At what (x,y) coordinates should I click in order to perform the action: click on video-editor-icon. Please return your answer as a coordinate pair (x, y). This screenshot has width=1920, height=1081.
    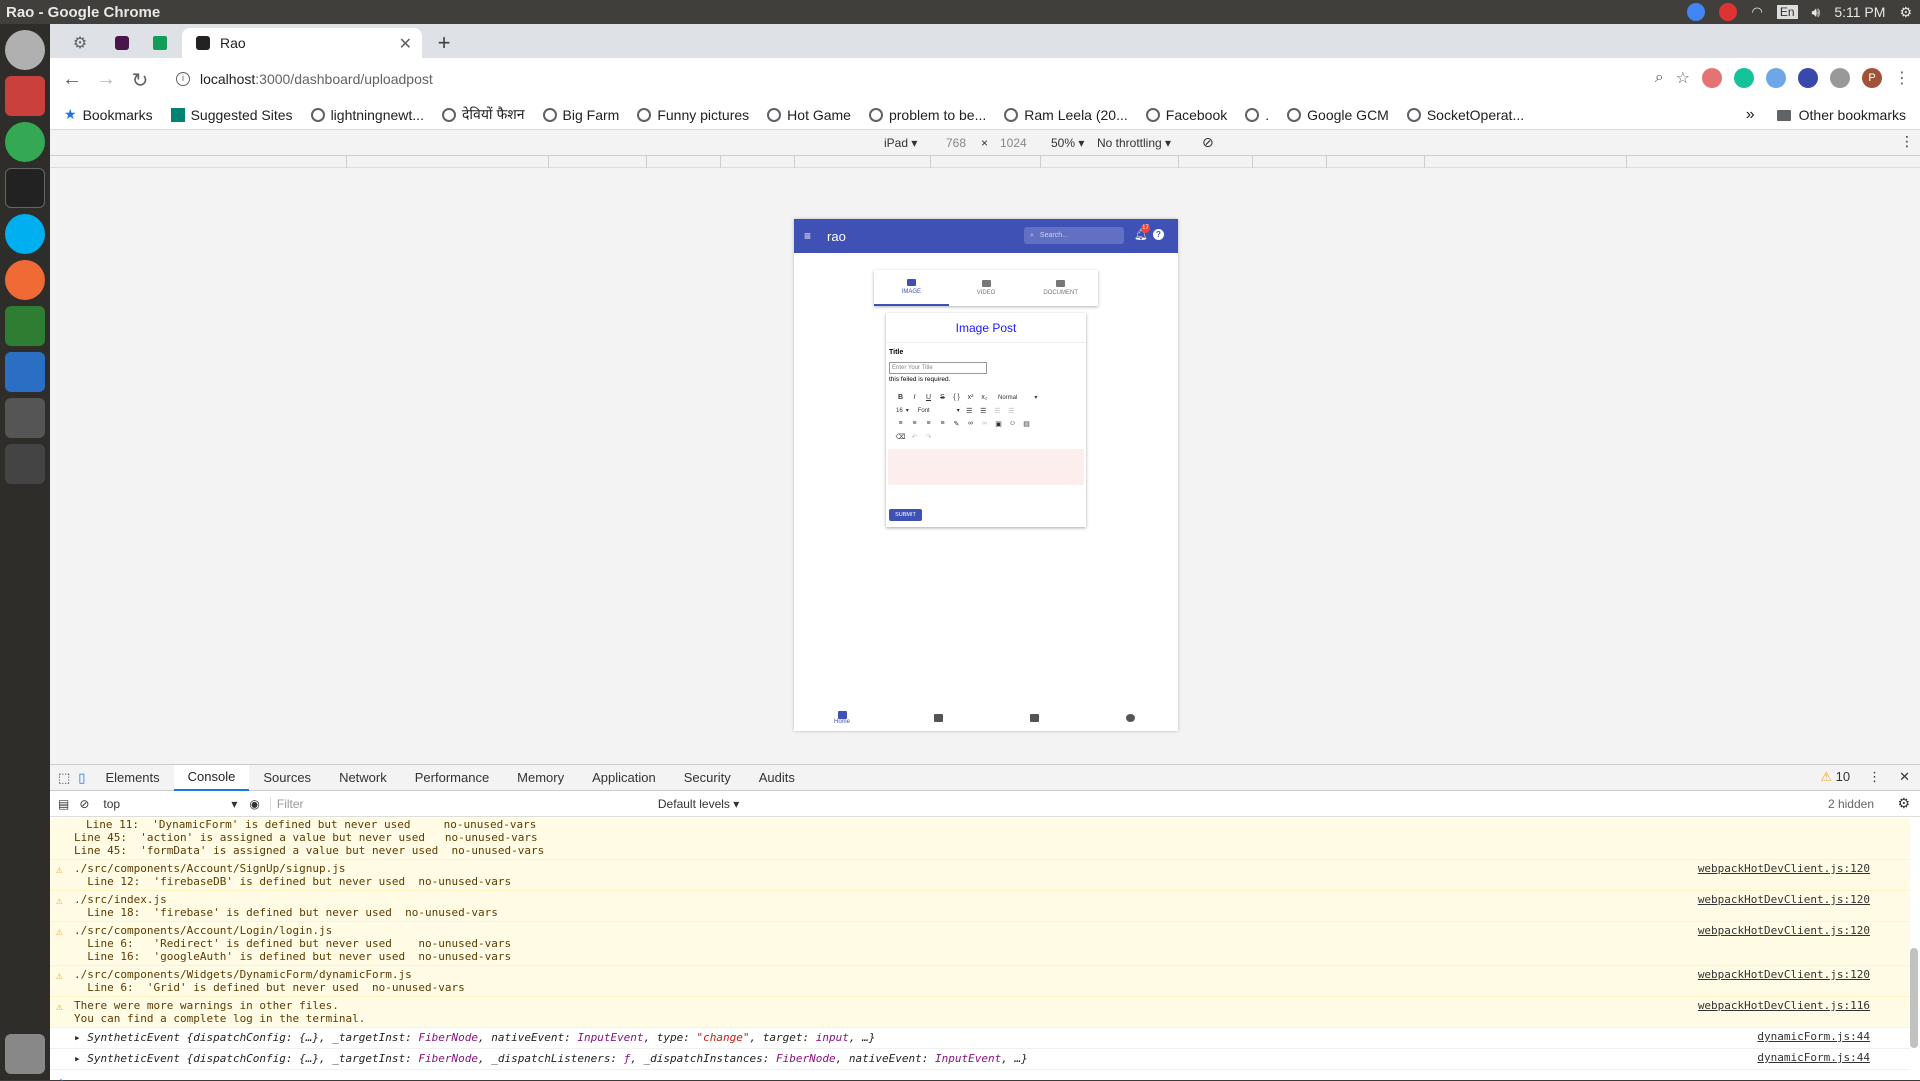
    Looking at the image, I should click on (25, 418).